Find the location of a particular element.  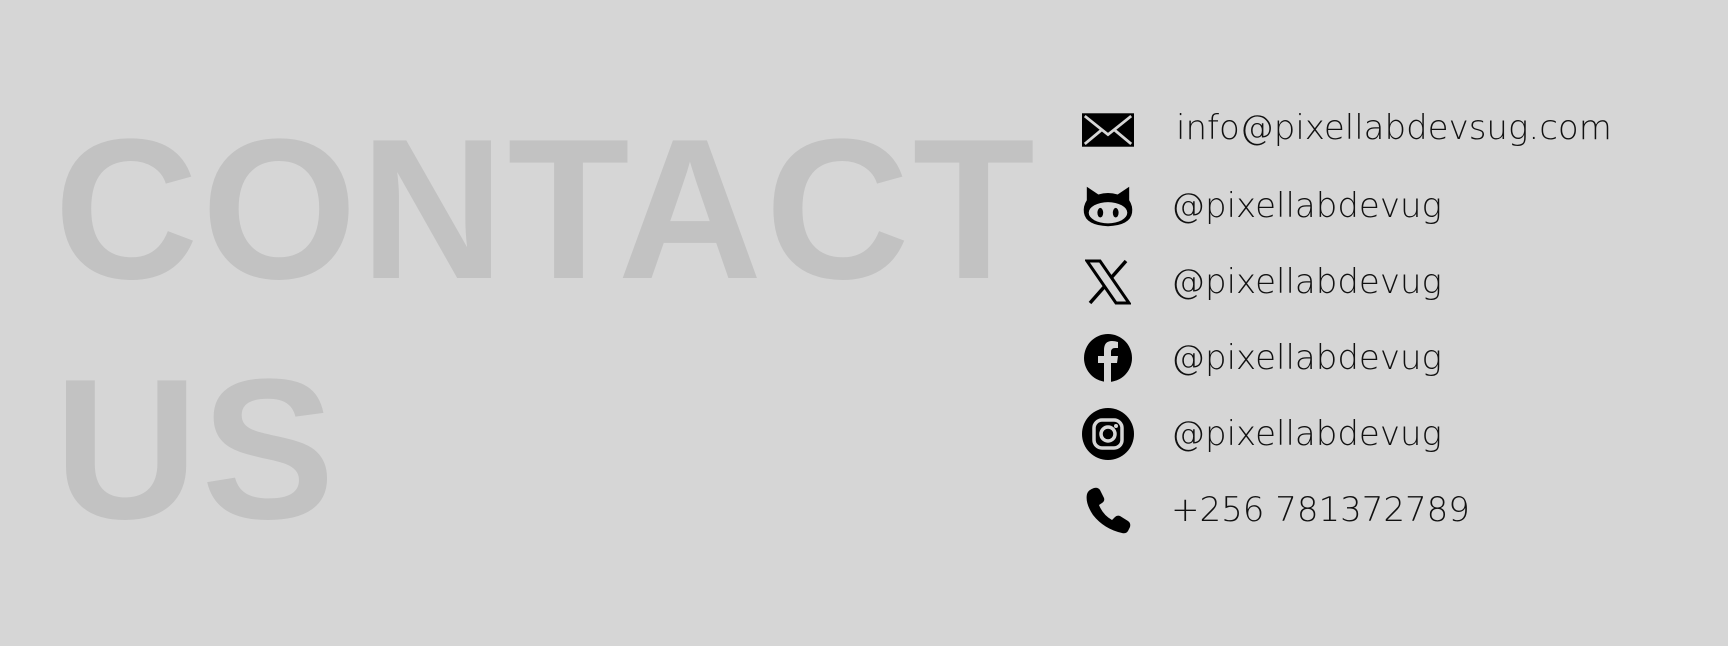

x-handle-text: @pixellabdevug is located at coordinates (1306, 282).